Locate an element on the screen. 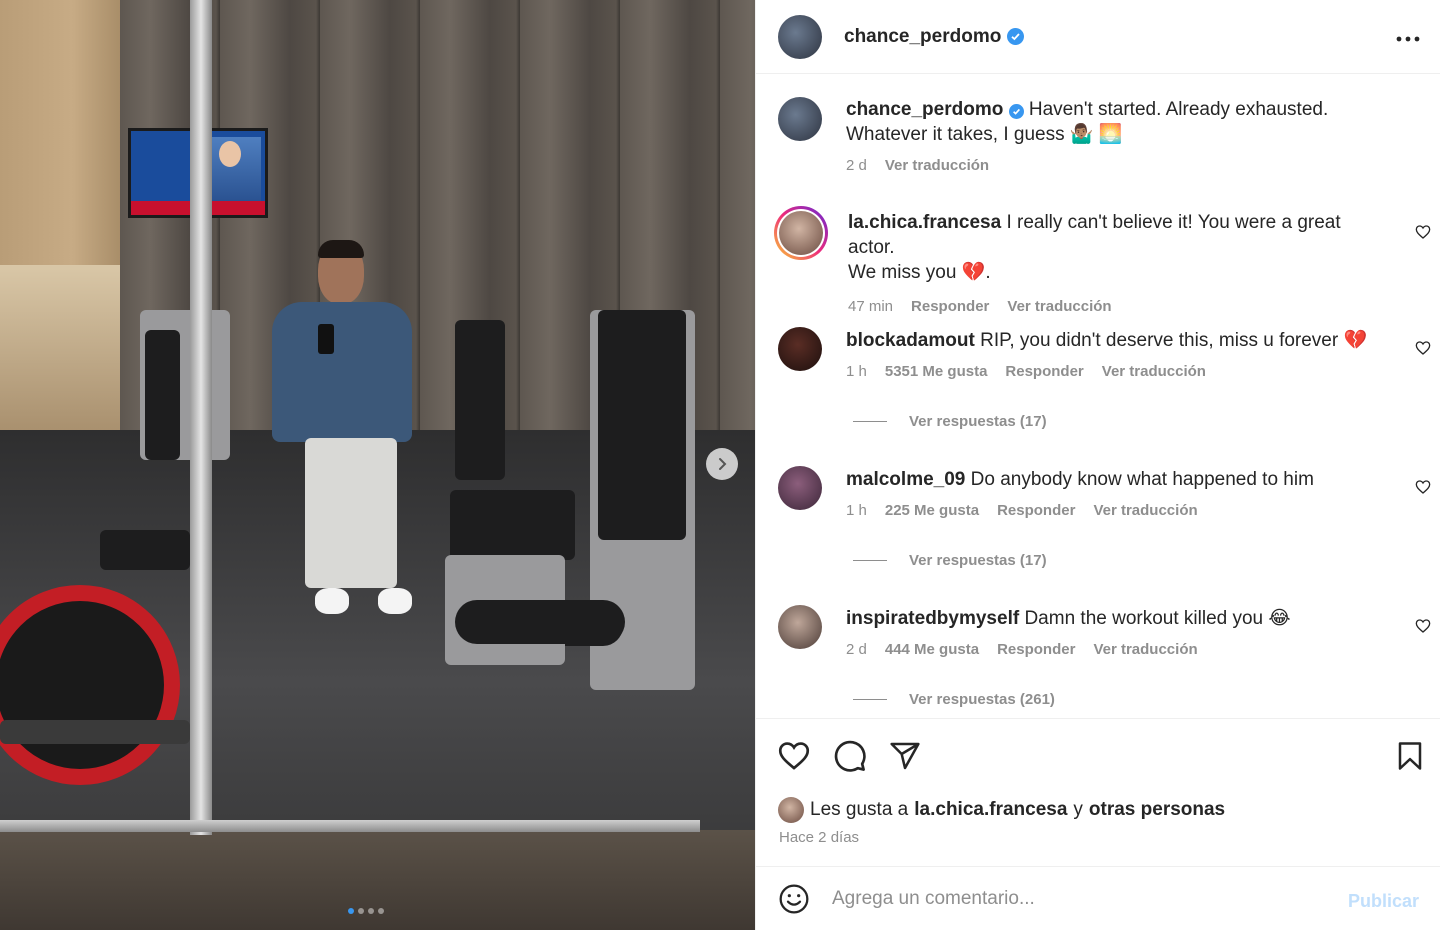  verified-icon is located at coordinates (1016, 36).